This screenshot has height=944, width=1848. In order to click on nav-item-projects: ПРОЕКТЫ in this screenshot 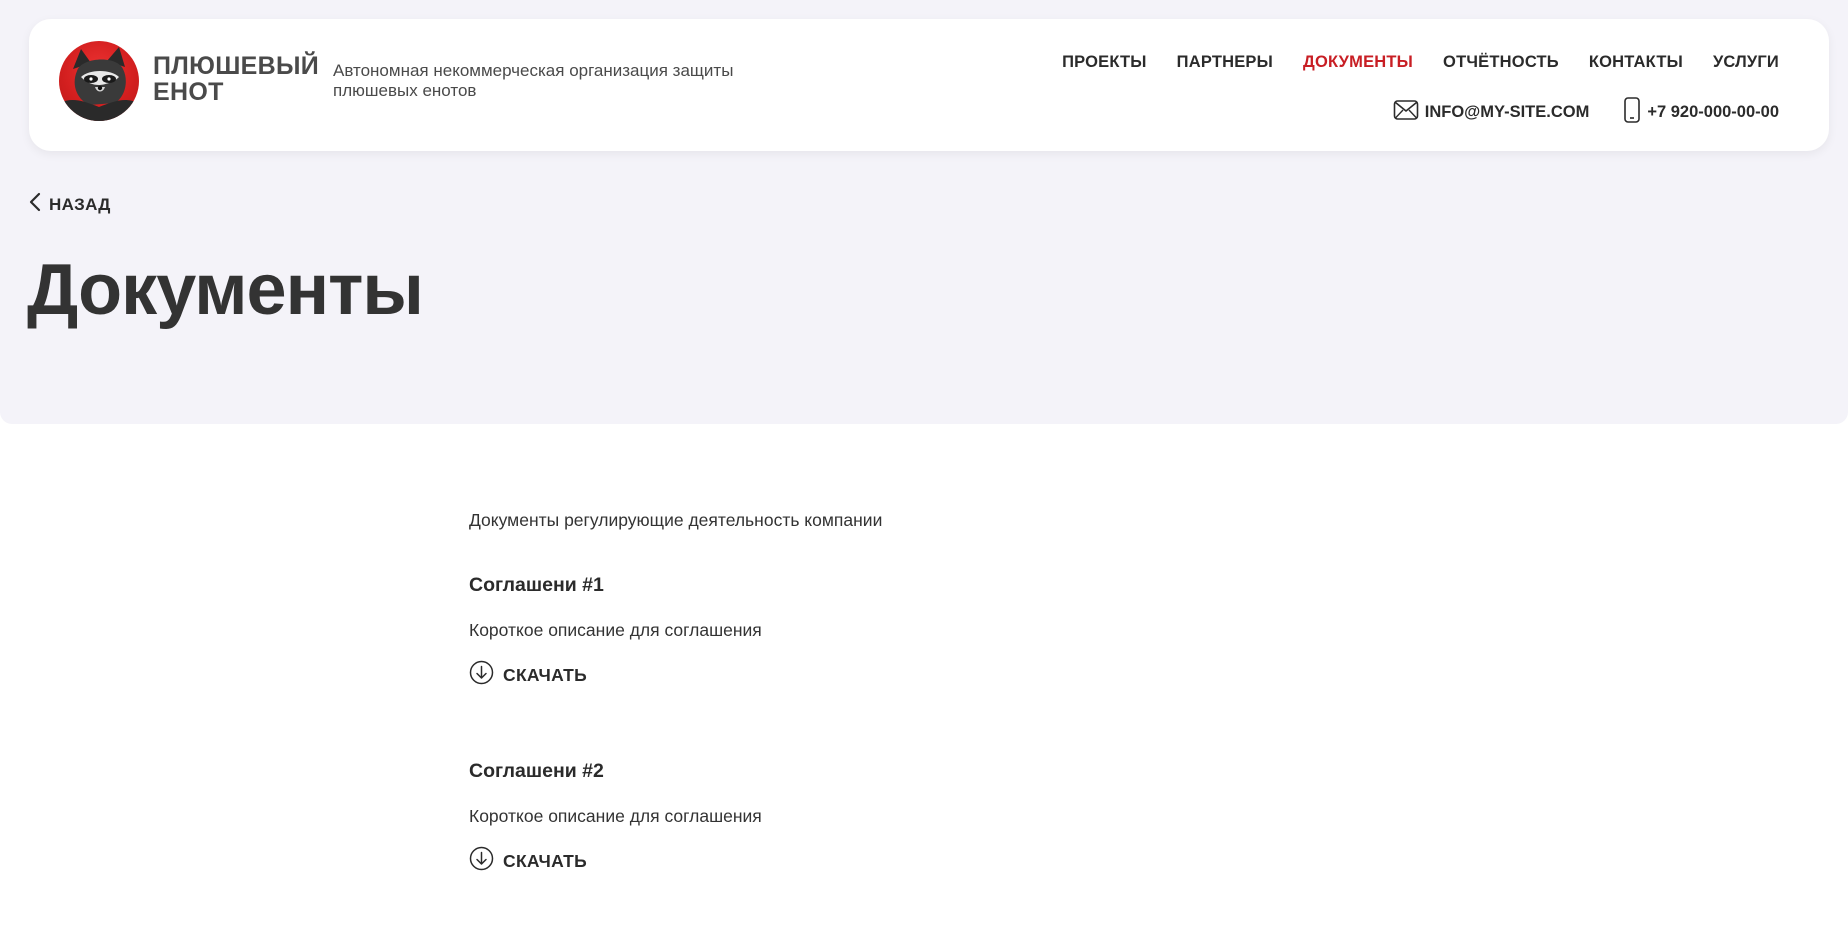, I will do `click(1104, 62)`.